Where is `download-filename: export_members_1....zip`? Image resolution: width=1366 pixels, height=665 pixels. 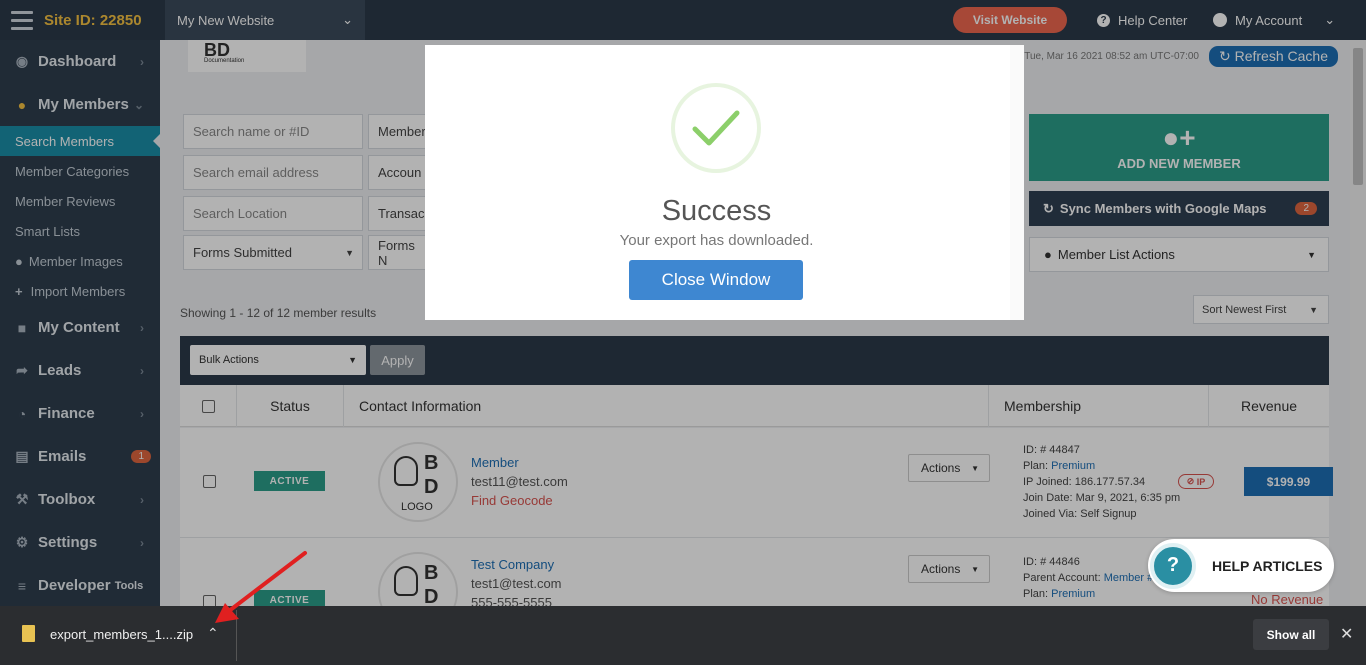
download-filename: export_members_1....zip is located at coordinates (121, 634).